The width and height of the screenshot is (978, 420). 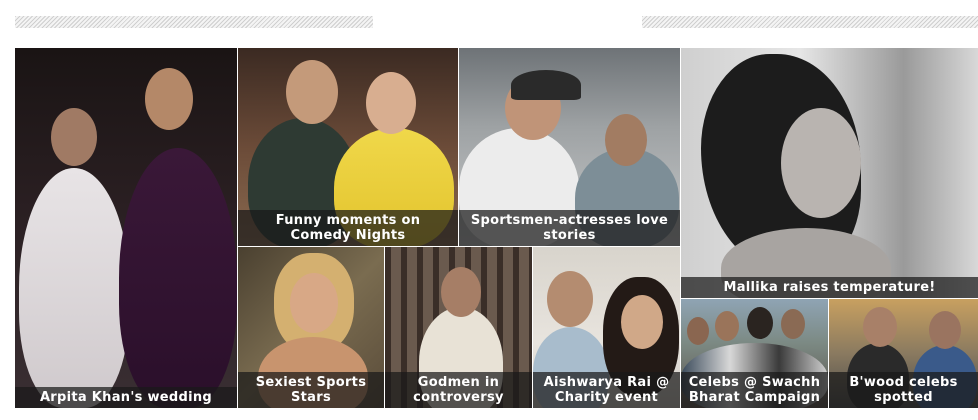 I want to click on figure-bride-head, so click(x=74, y=137).